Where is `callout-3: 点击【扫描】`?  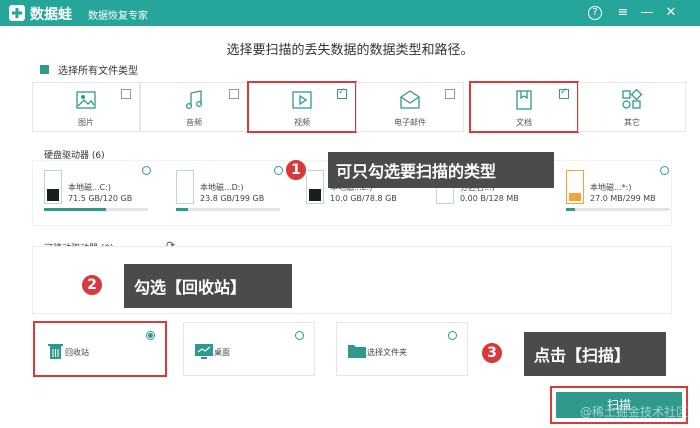 callout-3: 点击【扫描】 is located at coordinates (595, 354).